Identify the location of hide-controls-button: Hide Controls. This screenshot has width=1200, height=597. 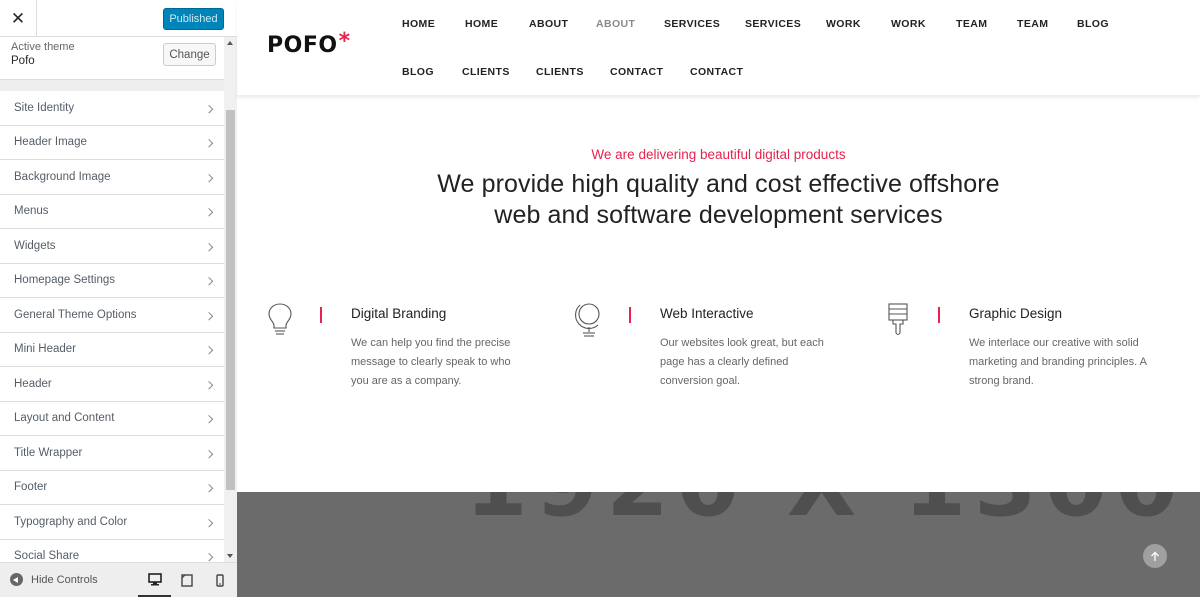
(54, 579).